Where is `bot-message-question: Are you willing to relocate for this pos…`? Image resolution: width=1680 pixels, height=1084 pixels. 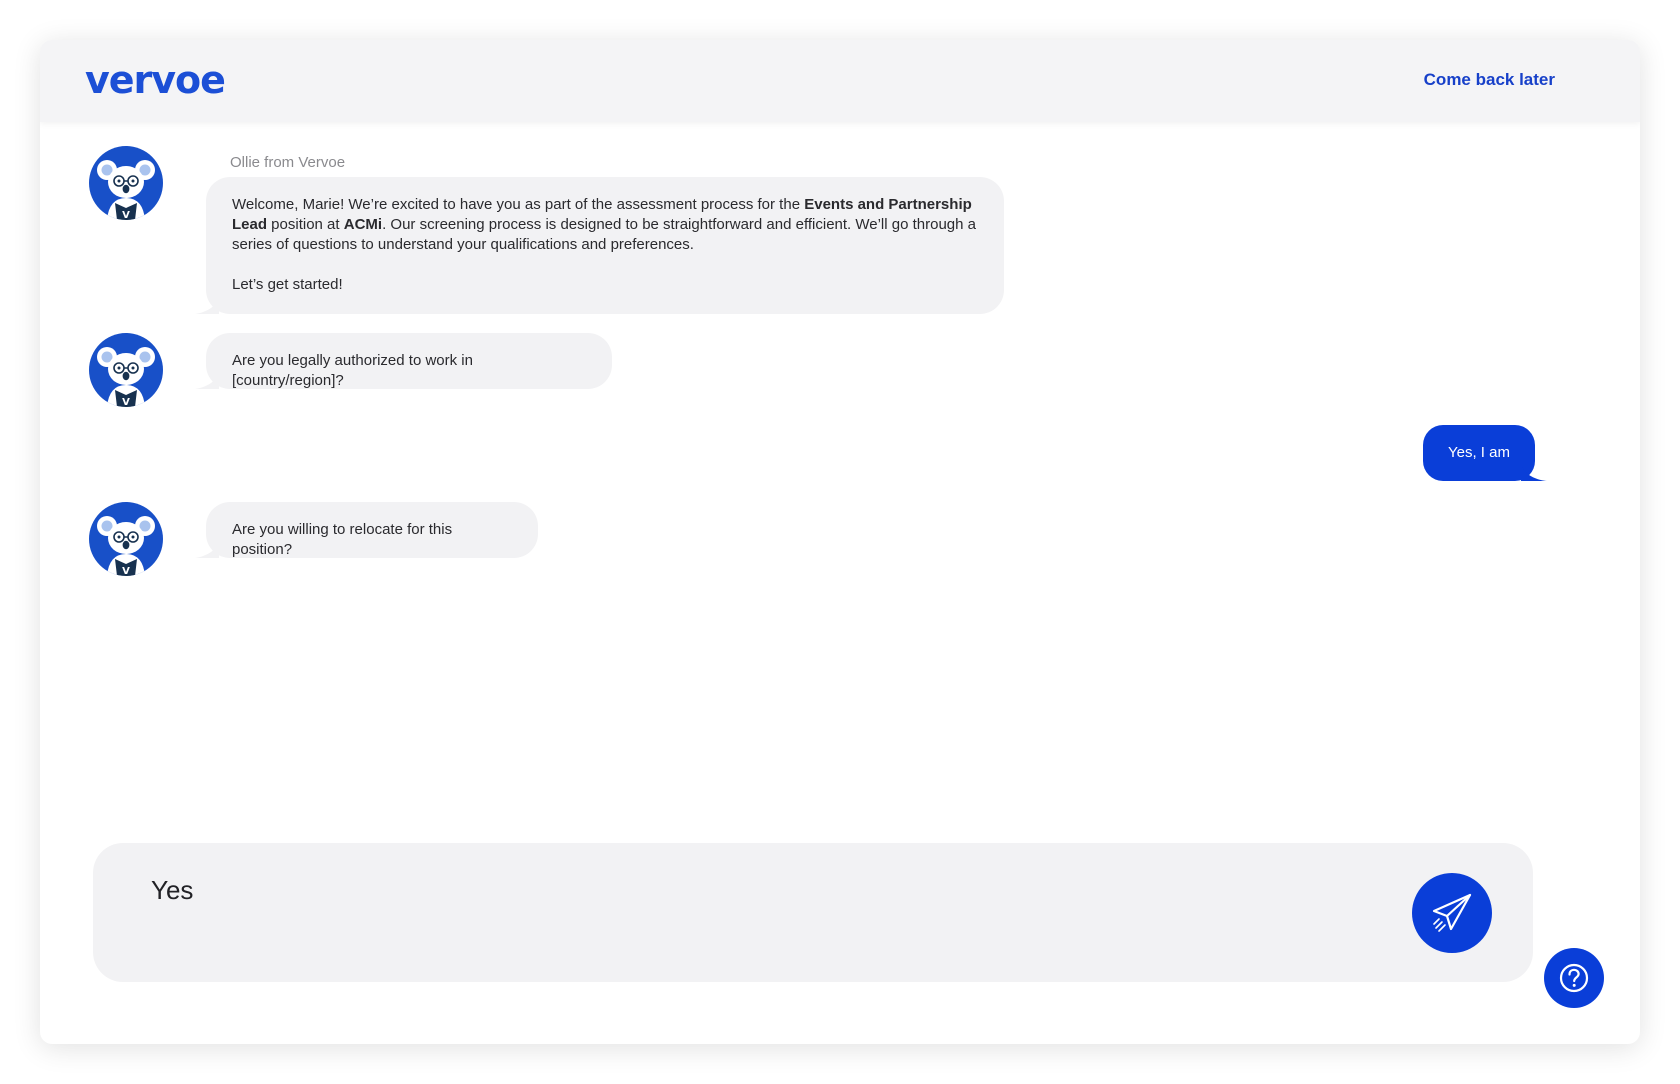 bot-message-question: Are you willing to relocate for this pos… is located at coordinates (366, 530).